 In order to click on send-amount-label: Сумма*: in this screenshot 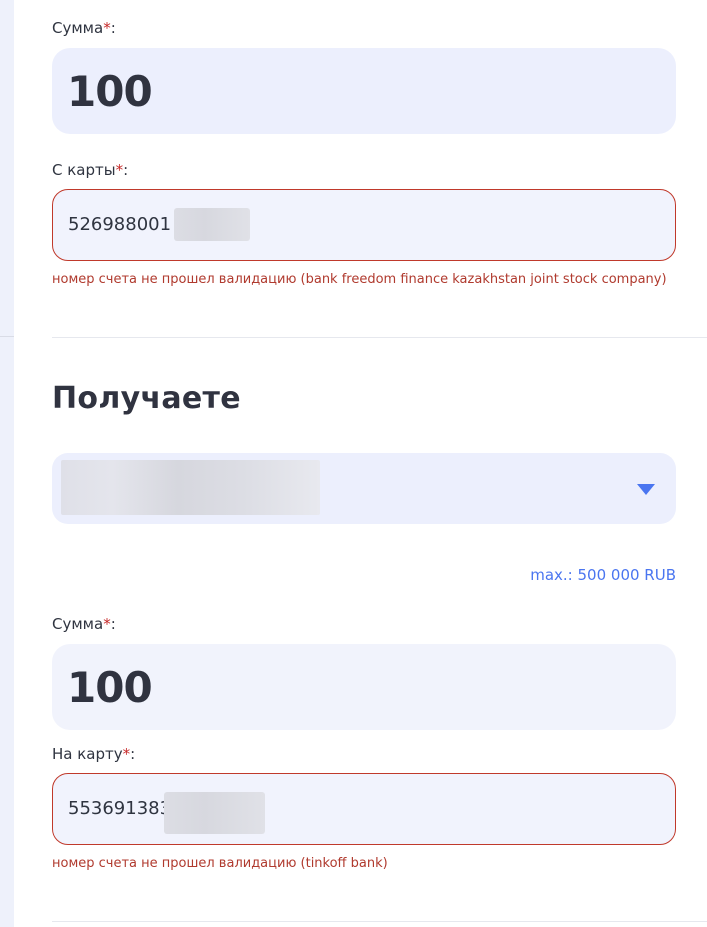, I will do `click(84, 28)`.